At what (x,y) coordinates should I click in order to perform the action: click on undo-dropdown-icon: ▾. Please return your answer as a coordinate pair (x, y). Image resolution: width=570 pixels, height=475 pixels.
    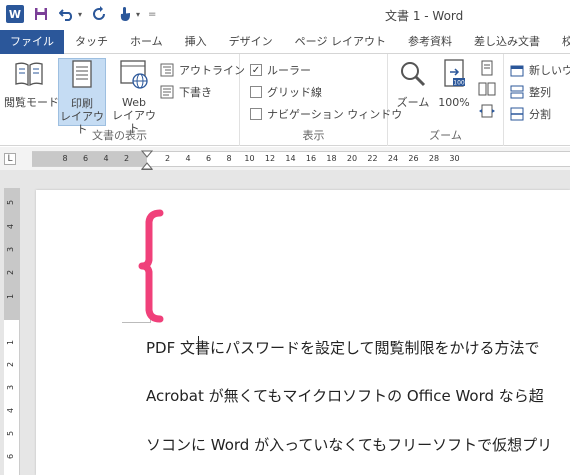
    Looking at the image, I should click on (80, 14).